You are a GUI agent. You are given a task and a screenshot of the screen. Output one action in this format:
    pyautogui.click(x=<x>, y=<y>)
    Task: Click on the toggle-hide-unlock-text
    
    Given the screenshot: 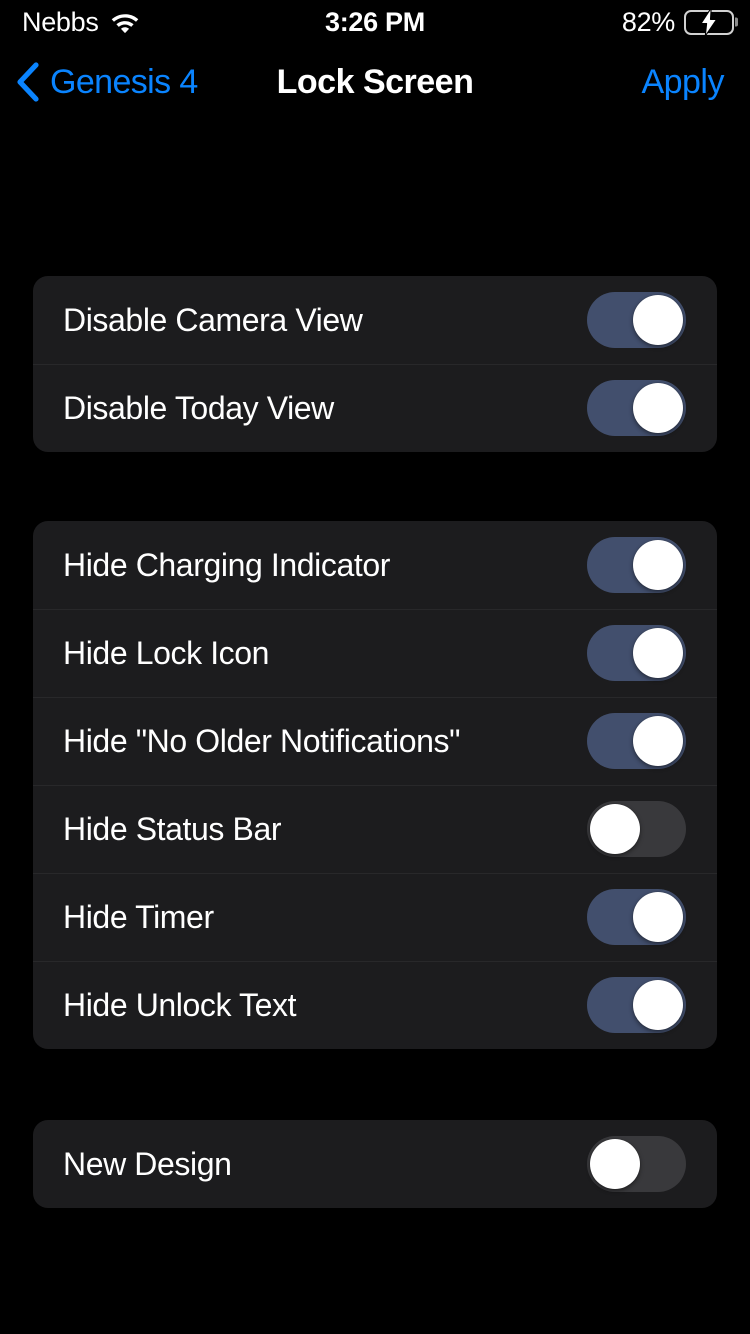 What is the action you would take?
    pyautogui.click(x=636, y=1005)
    